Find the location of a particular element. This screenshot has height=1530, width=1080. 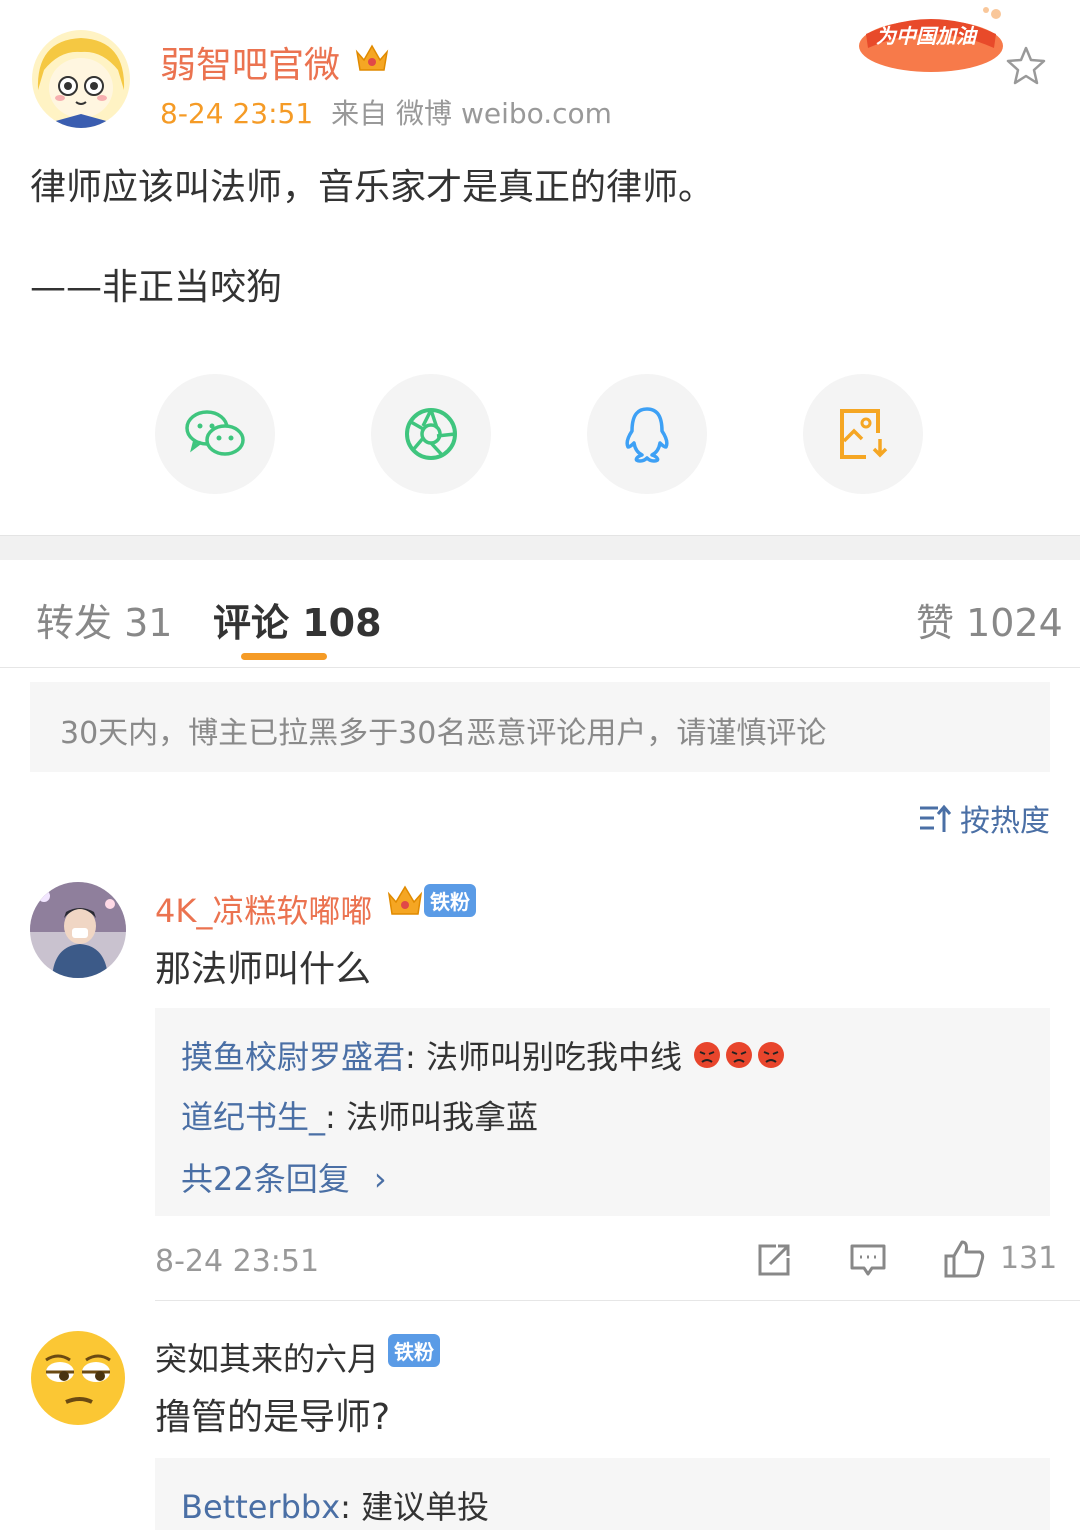

wechat-icon is located at coordinates (215, 433).